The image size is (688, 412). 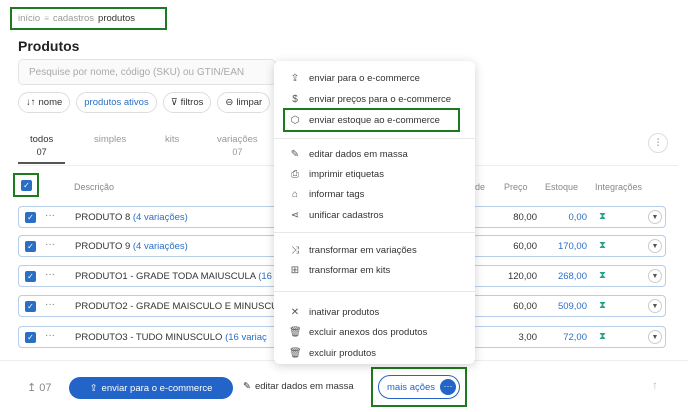 I want to click on row-description: PRODUTO3 - TUDO MINUSCULO (16 variaç, so click(x=179, y=337).